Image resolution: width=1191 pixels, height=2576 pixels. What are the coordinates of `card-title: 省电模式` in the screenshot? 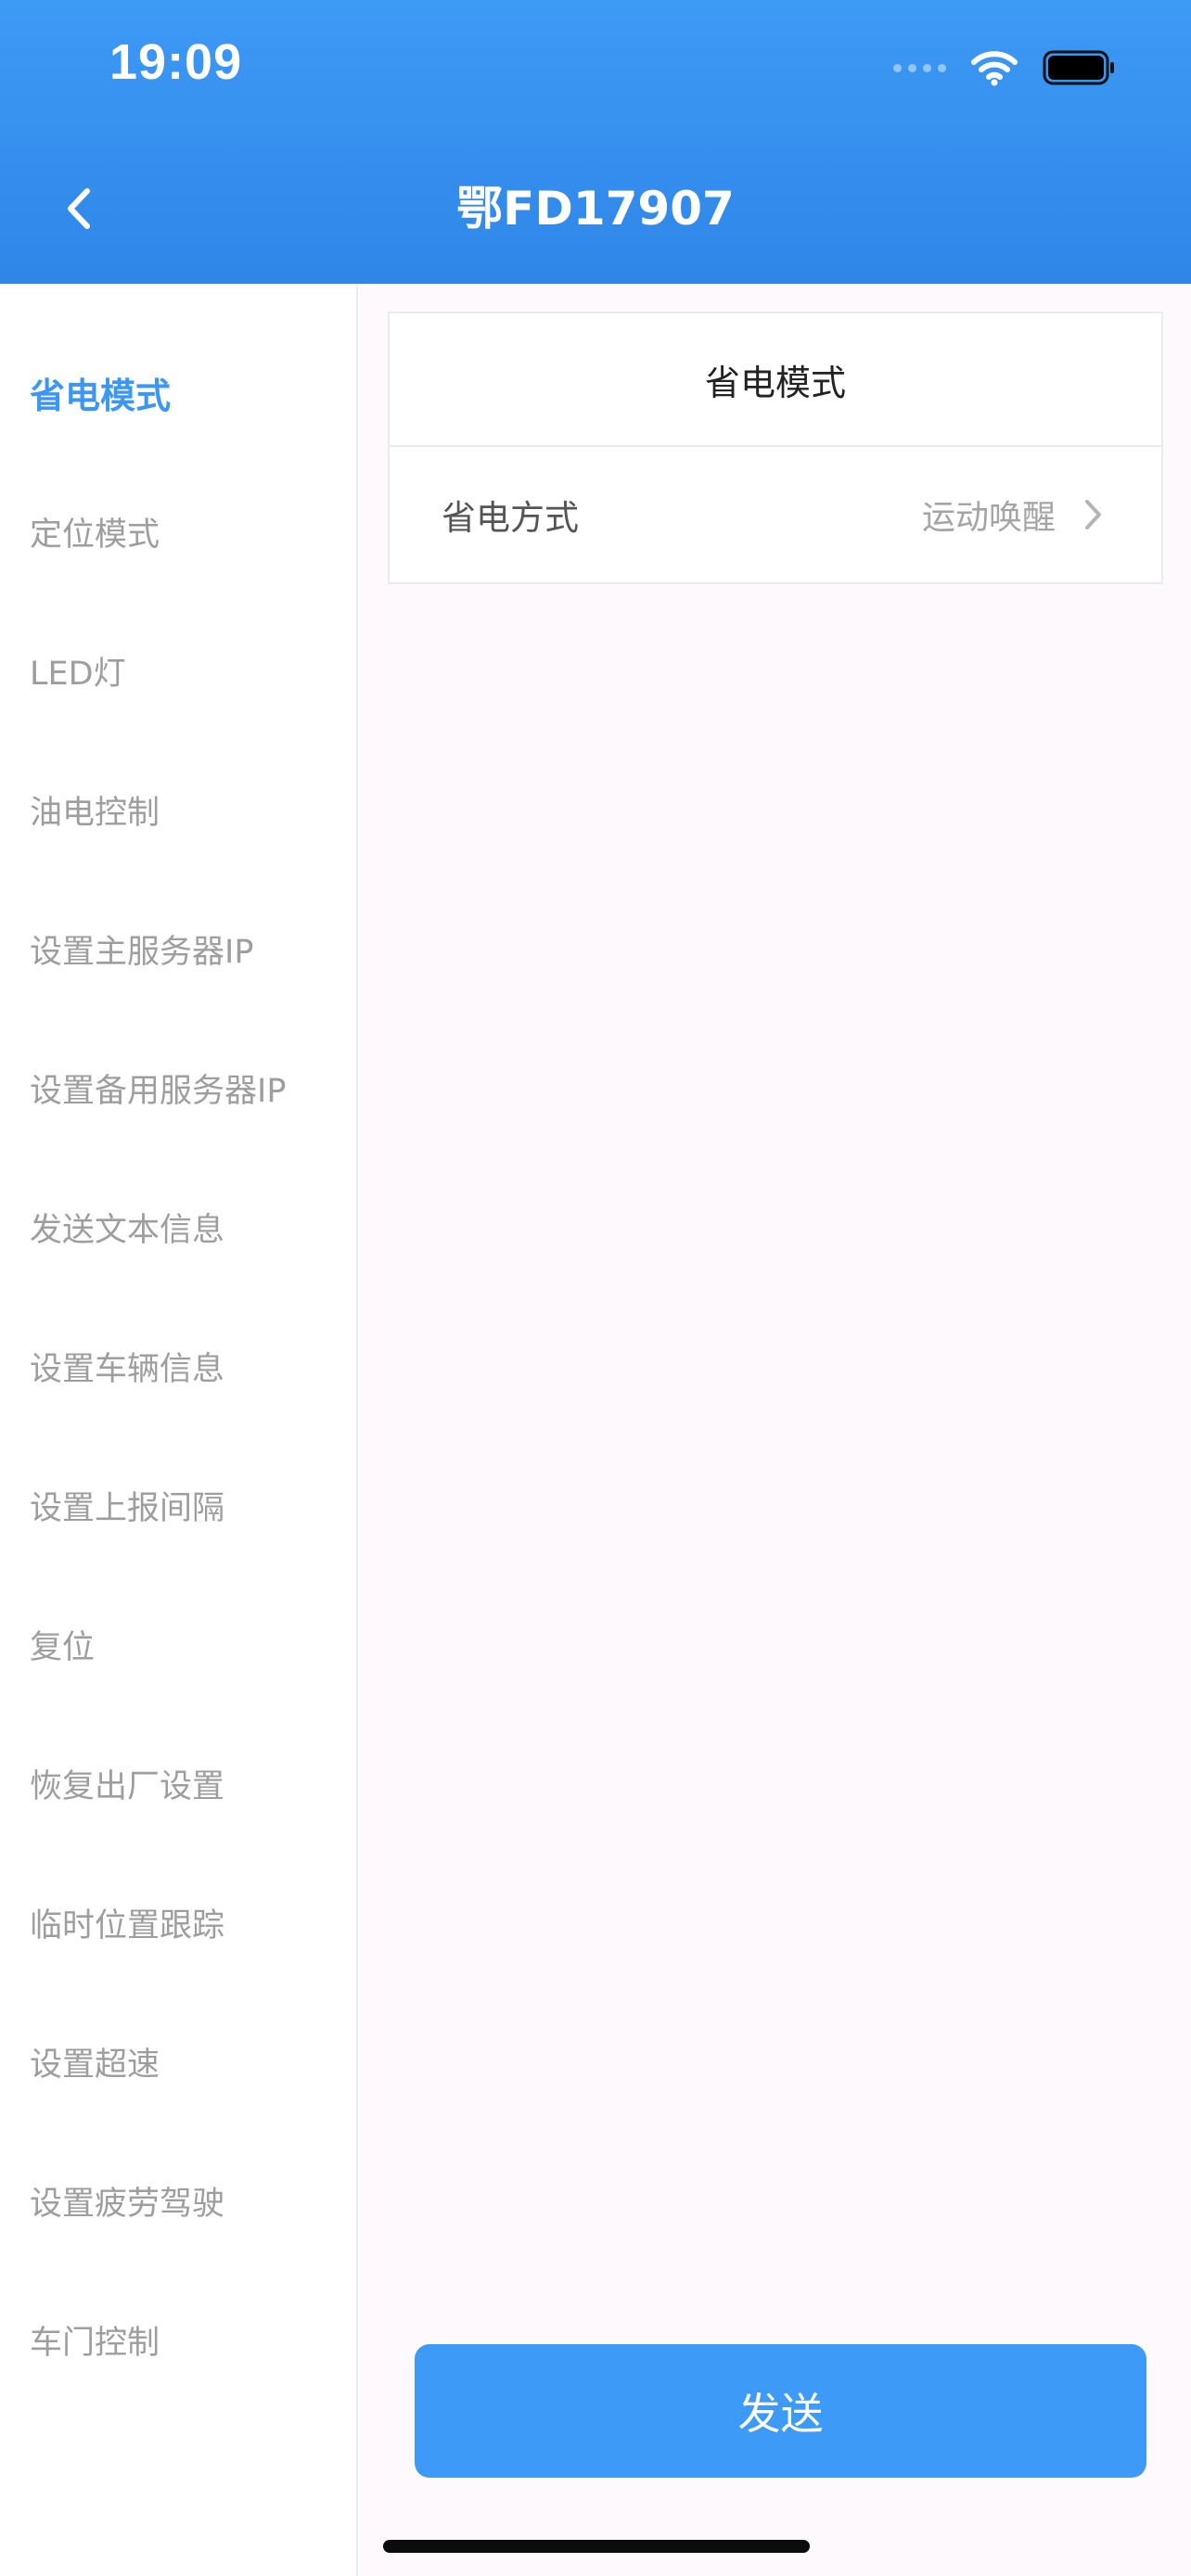 It's located at (775, 380).